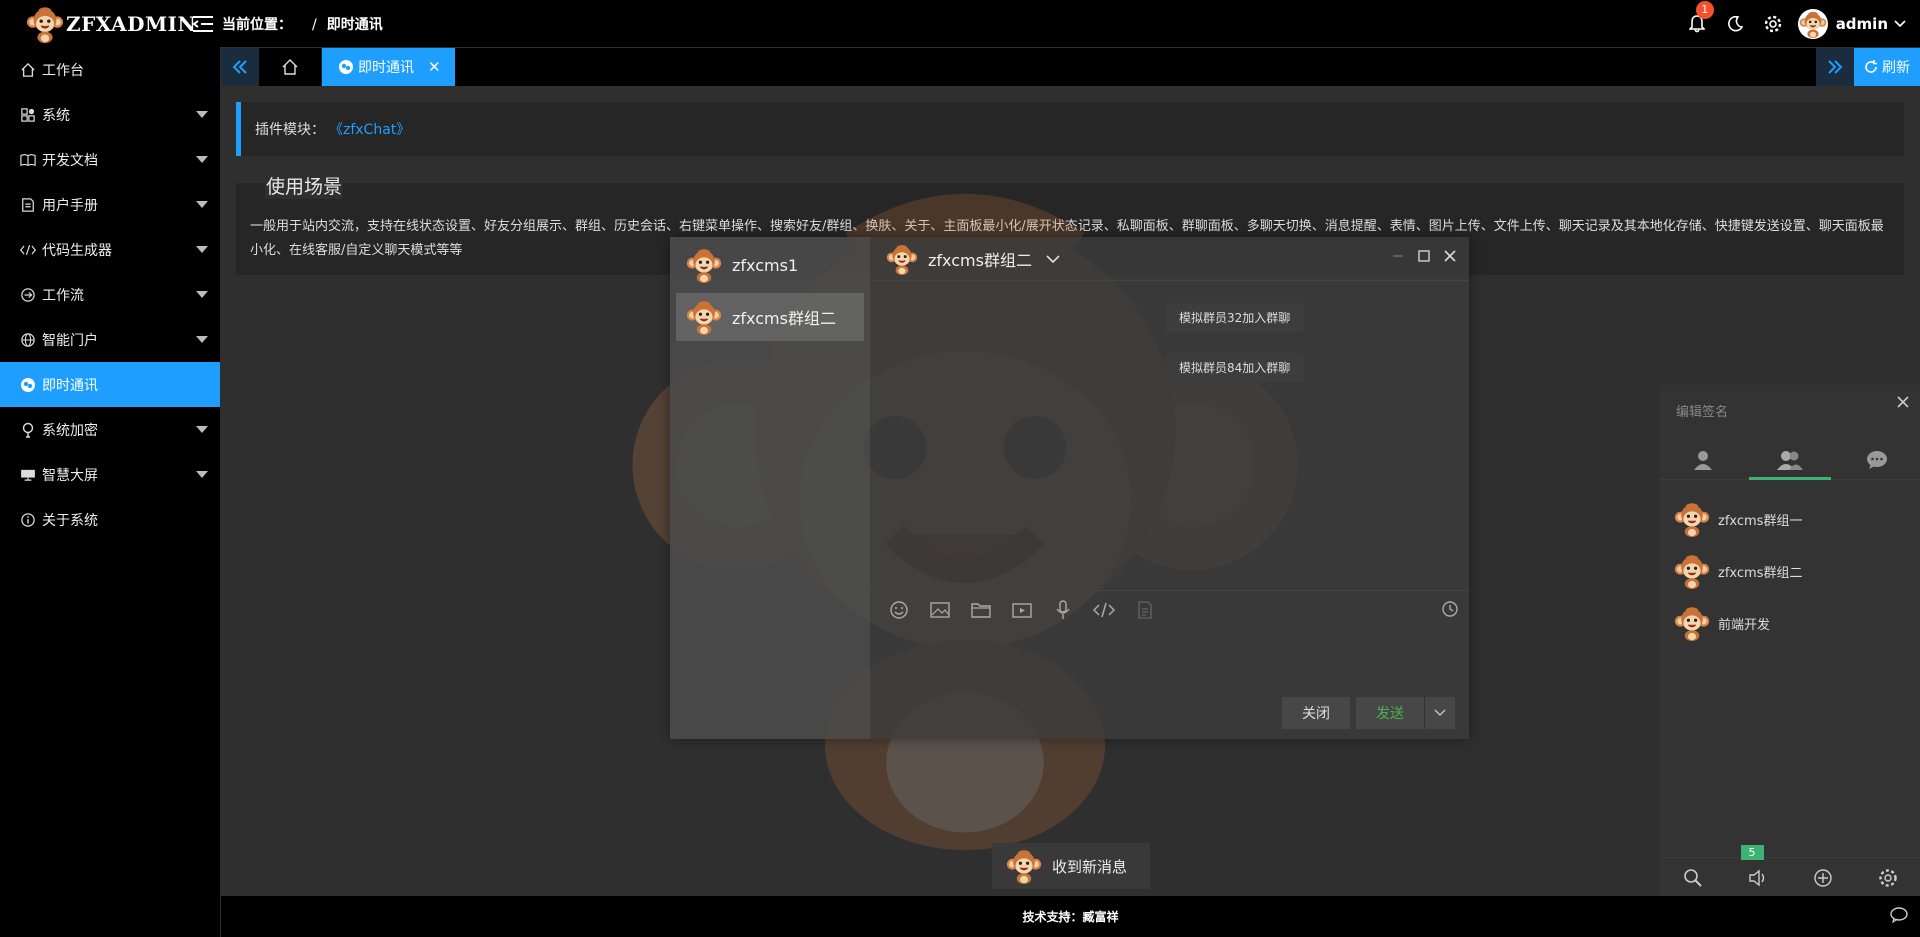 This screenshot has height=937, width=1920. I want to click on system-message: 模拟群员84加入群聊, so click(1235, 367).